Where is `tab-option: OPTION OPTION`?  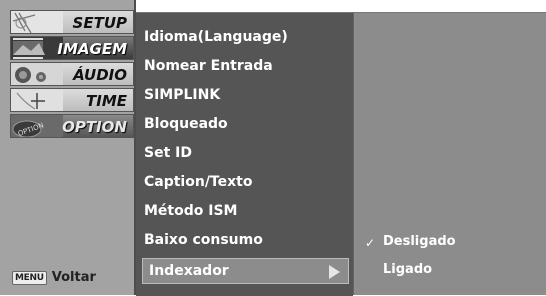 tab-option: OPTION OPTION is located at coordinates (72, 126).